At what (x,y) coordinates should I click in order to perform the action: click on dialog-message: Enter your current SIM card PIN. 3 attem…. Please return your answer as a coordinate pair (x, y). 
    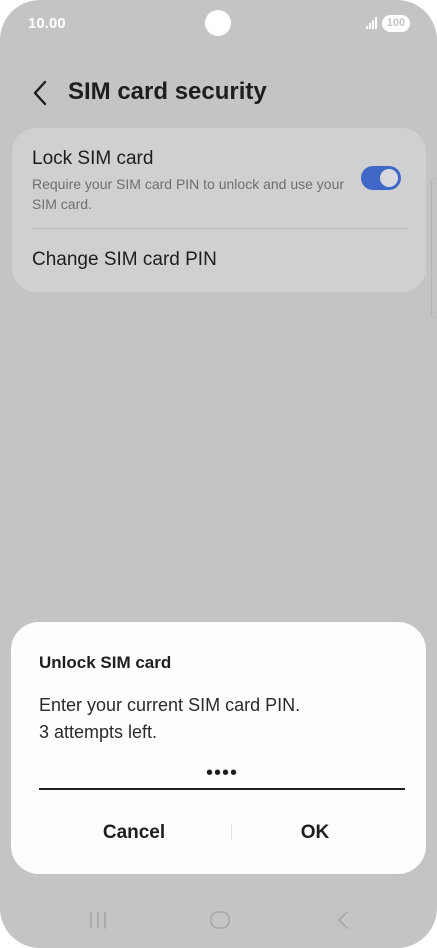
    Looking at the image, I should click on (219, 719).